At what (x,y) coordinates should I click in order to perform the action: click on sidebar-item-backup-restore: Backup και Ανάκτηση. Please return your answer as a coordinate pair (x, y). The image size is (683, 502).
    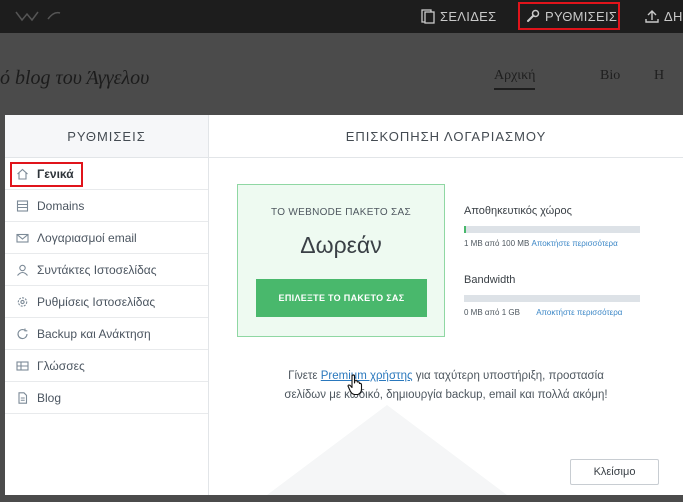
    Looking at the image, I should click on (106, 334).